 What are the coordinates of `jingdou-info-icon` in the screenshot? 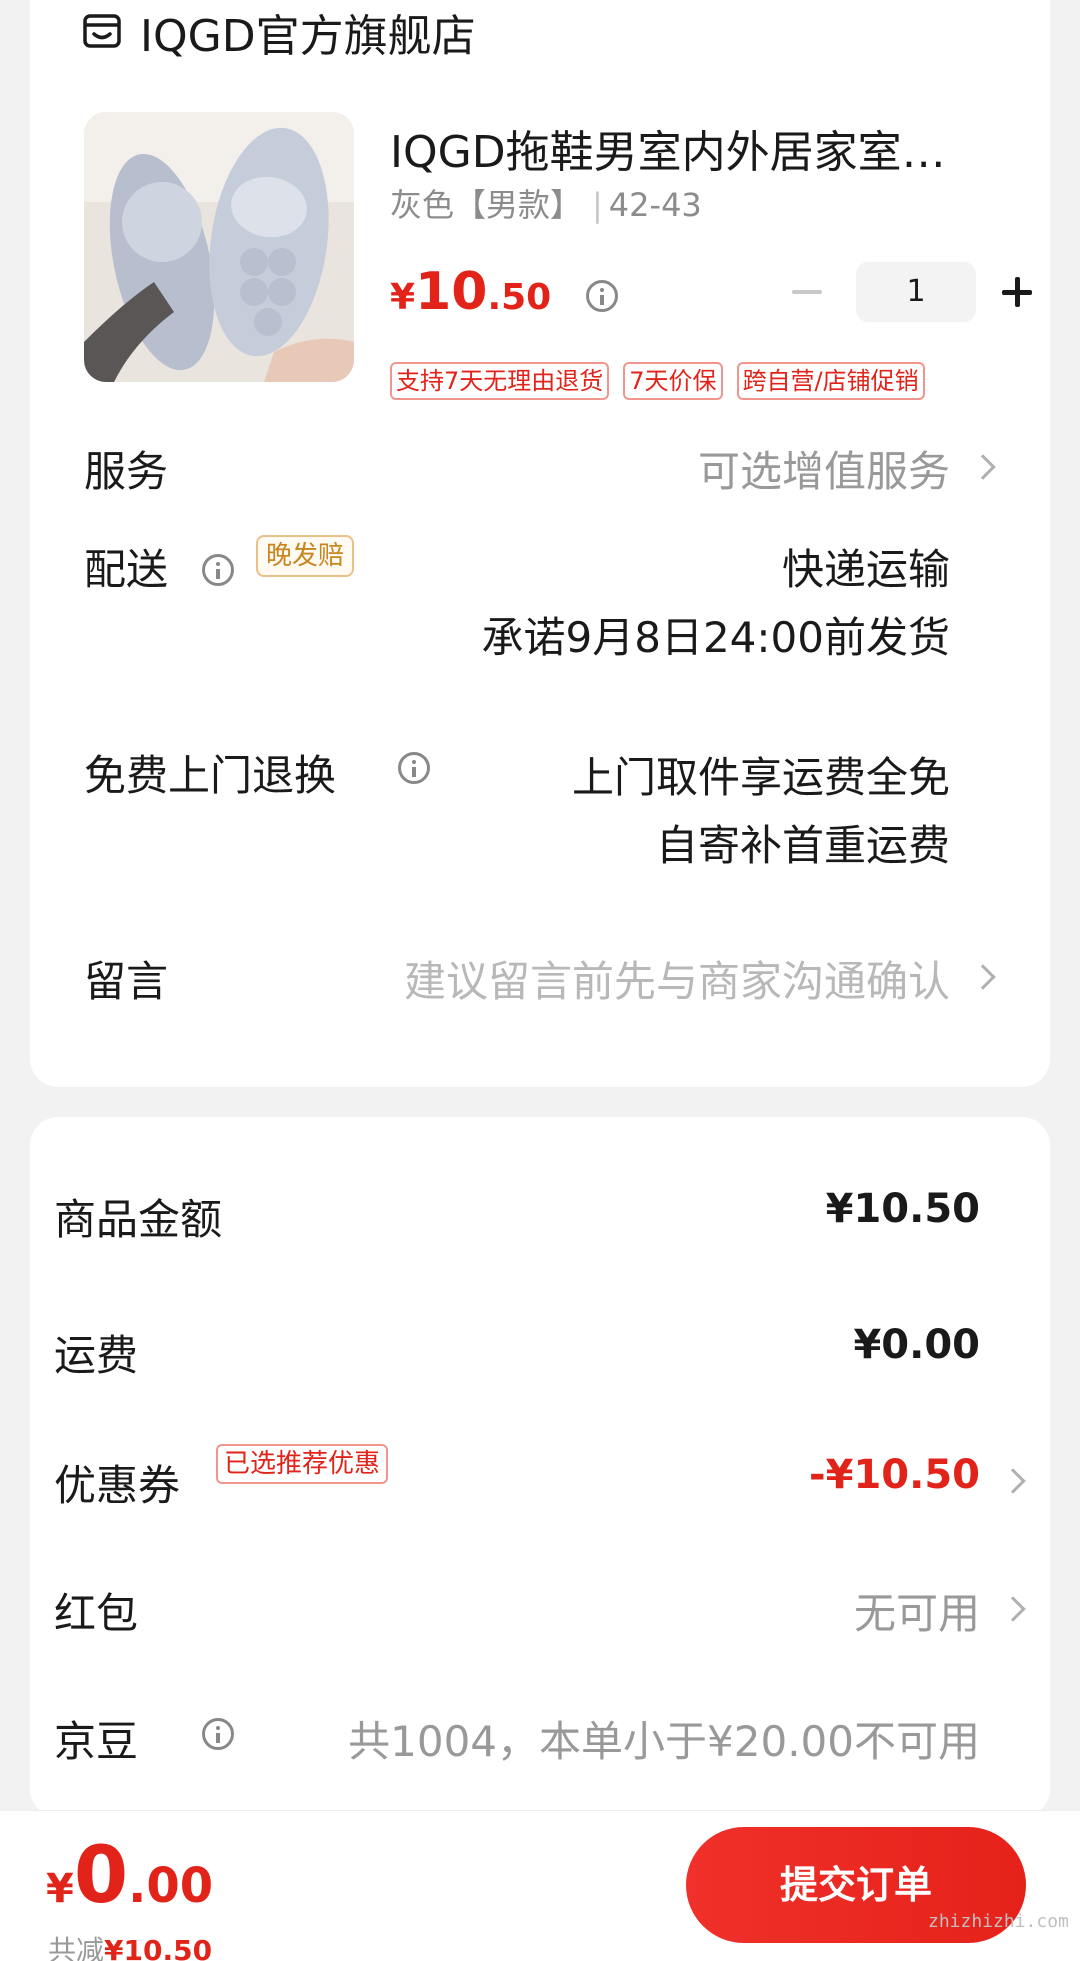 It's located at (218, 1734).